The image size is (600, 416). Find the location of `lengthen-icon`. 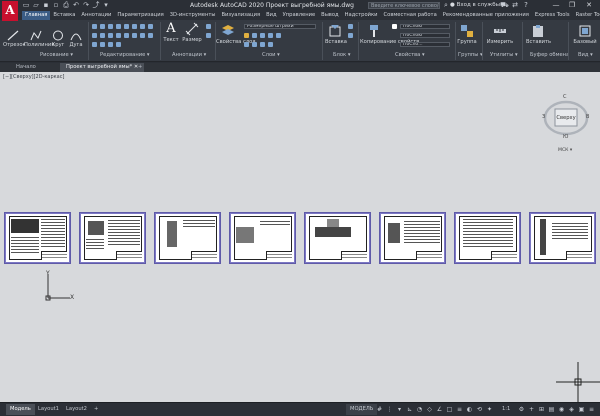

lengthen-icon is located at coordinates (150, 35).